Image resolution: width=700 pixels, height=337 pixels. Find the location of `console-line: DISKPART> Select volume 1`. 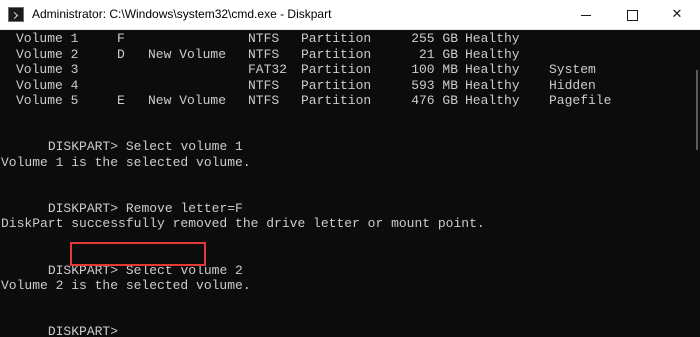

console-line: DISKPART> Select volume 1 is located at coordinates (122, 139).